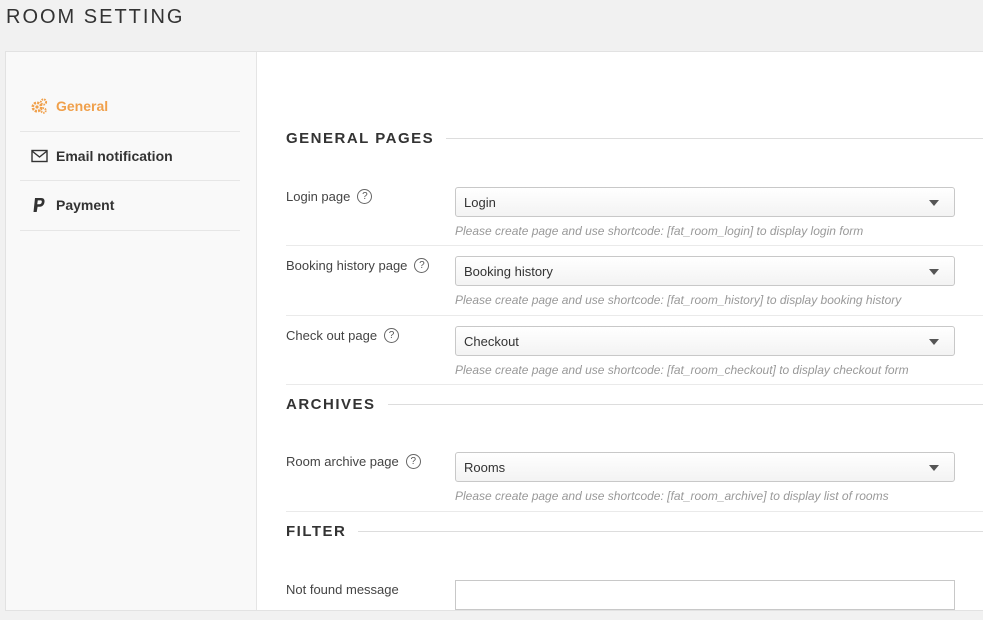 This screenshot has height=620, width=983. What do you see at coordinates (347, 265) in the screenshot?
I see `field-label: Booking history page` at bounding box center [347, 265].